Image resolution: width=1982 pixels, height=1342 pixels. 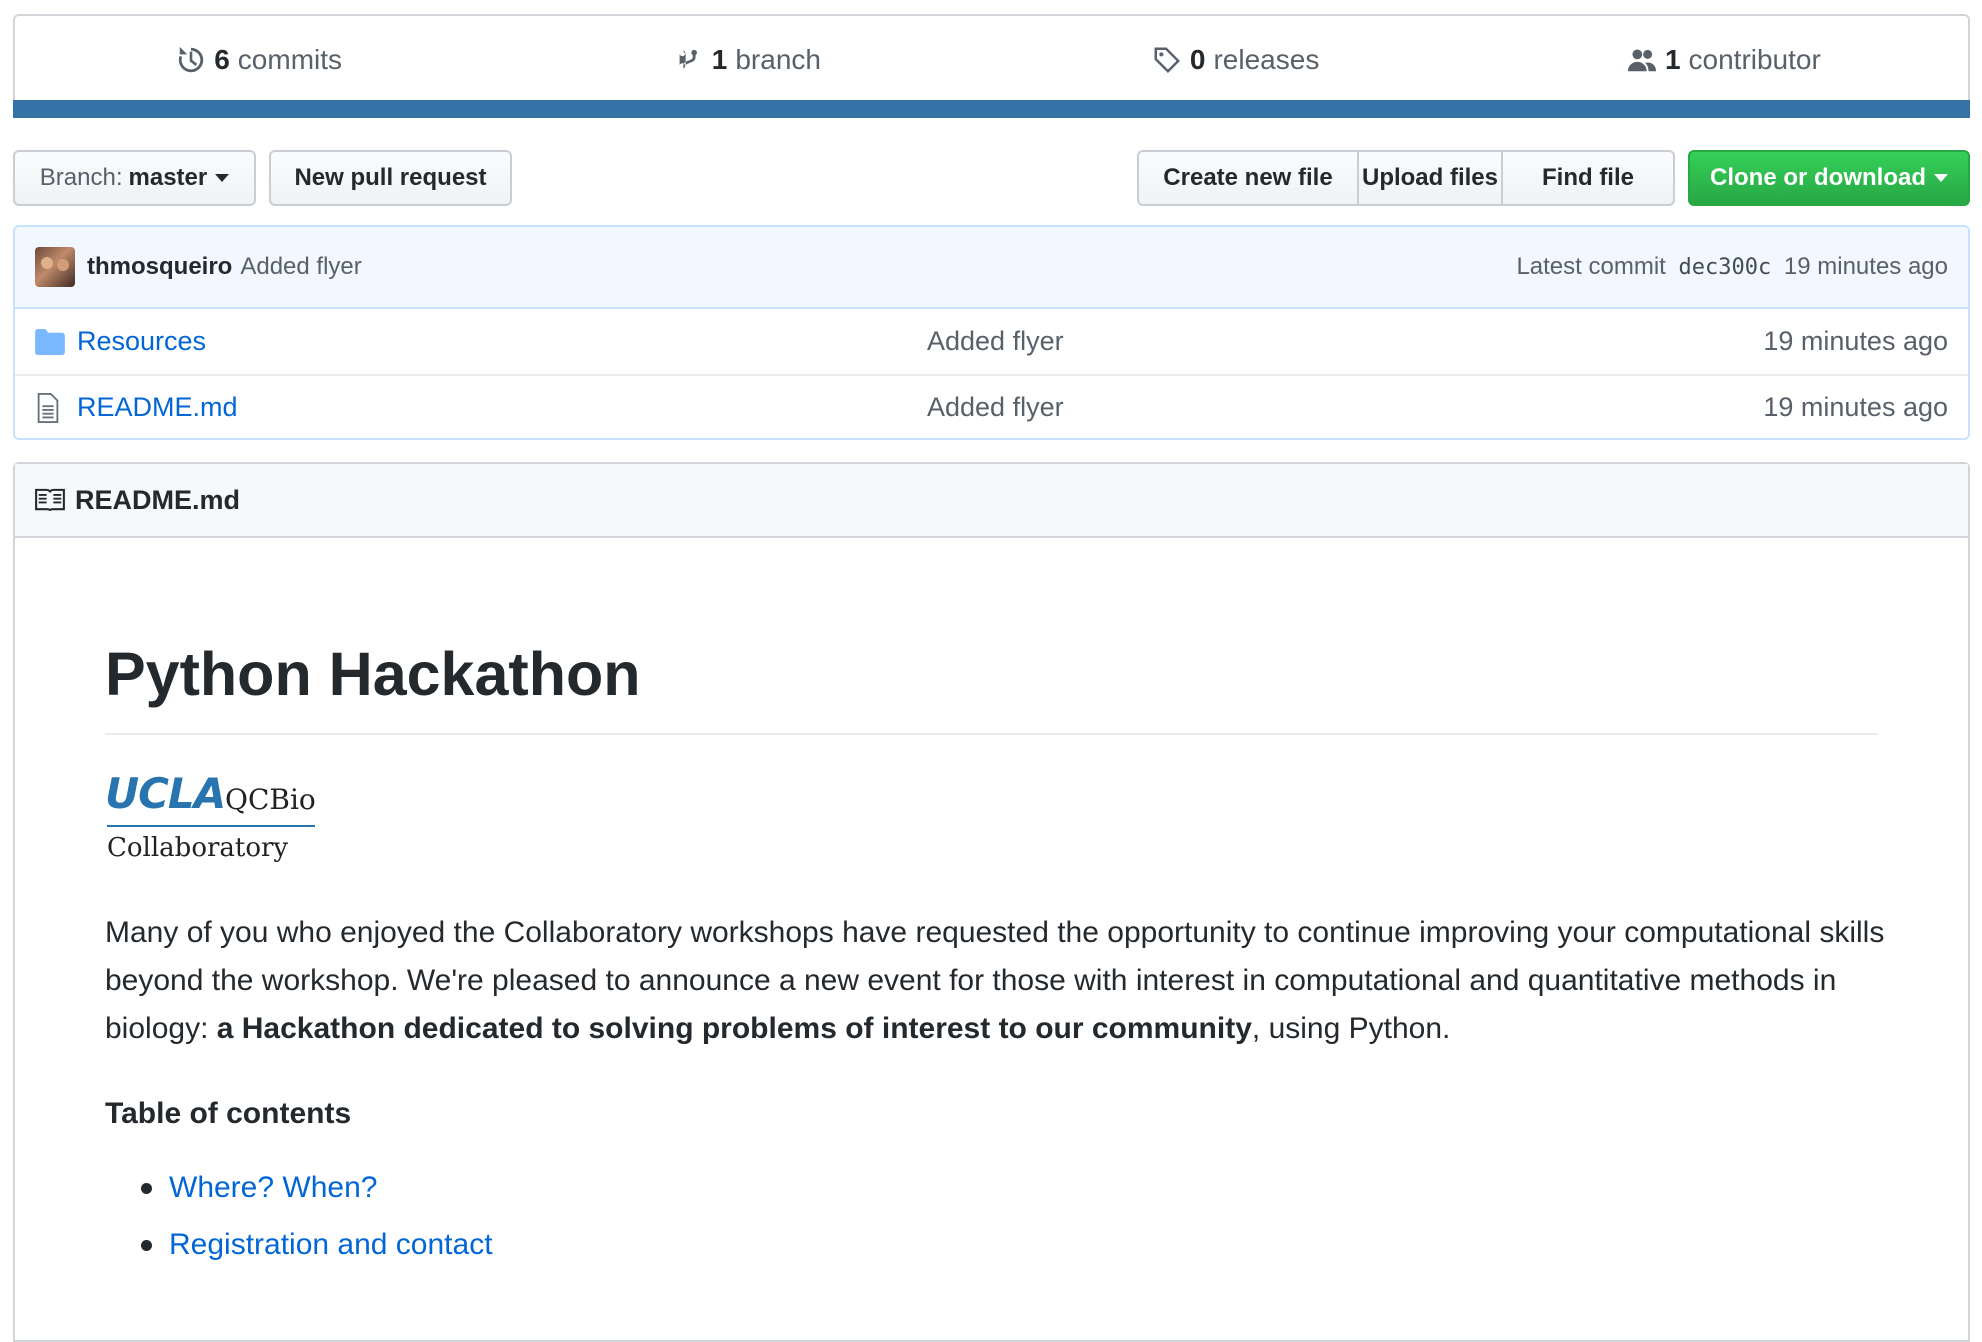 I want to click on branches-link: 1 branch, so click(x=747, y=60).